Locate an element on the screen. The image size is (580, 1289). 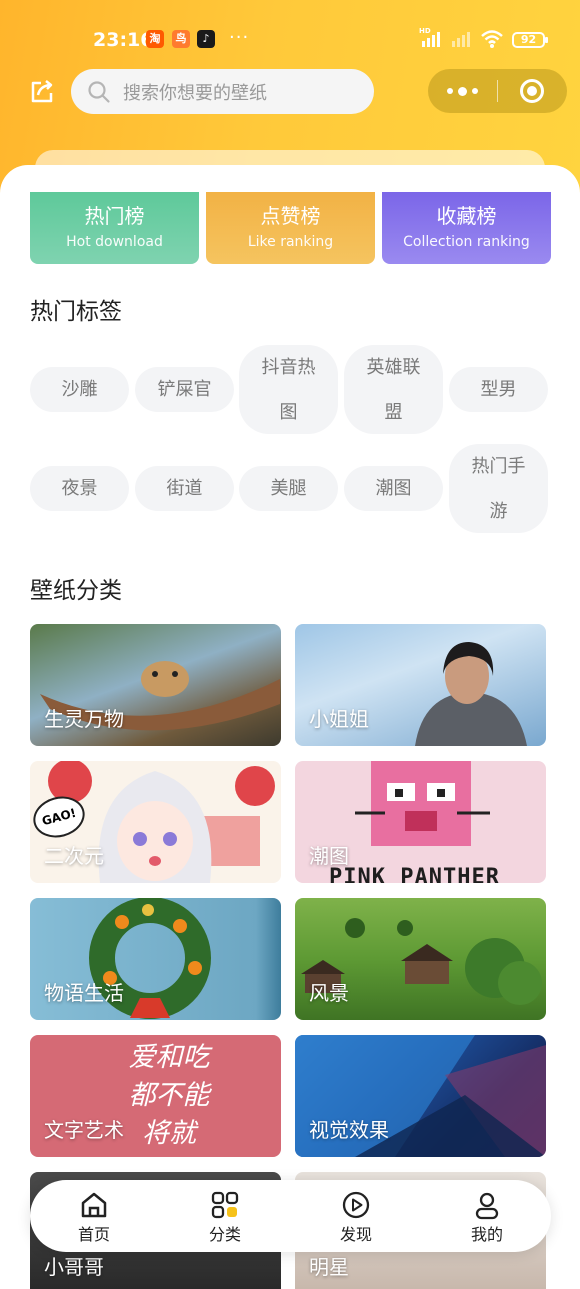
tag-chip: 沙雕 is located at coordinates (79, 389).